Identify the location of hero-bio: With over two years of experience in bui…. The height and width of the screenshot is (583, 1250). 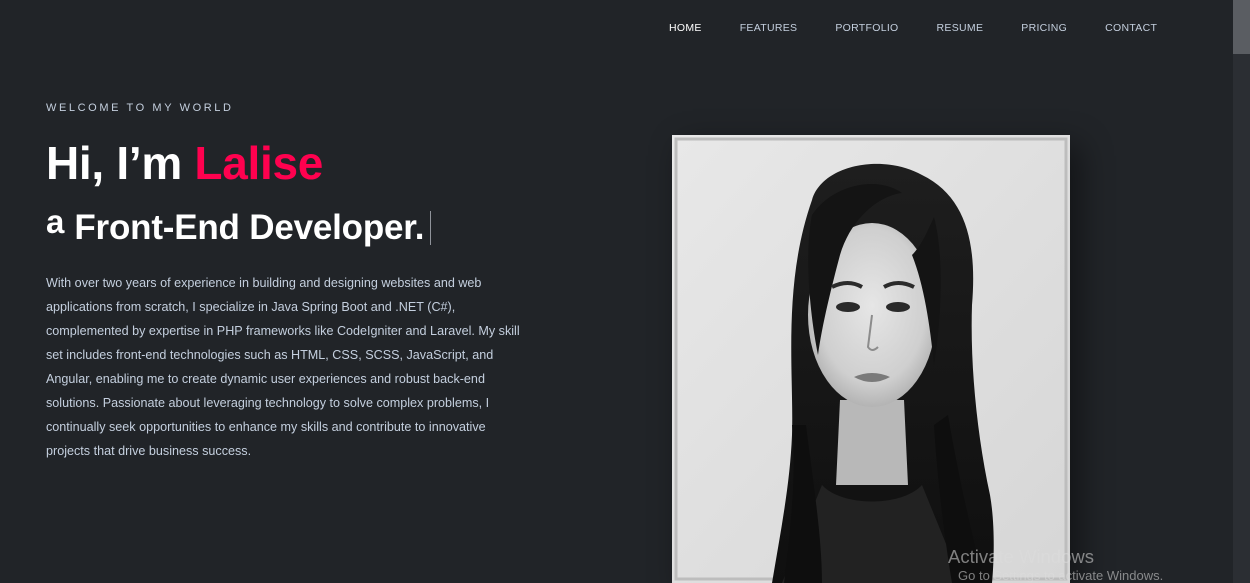
(283, 367).